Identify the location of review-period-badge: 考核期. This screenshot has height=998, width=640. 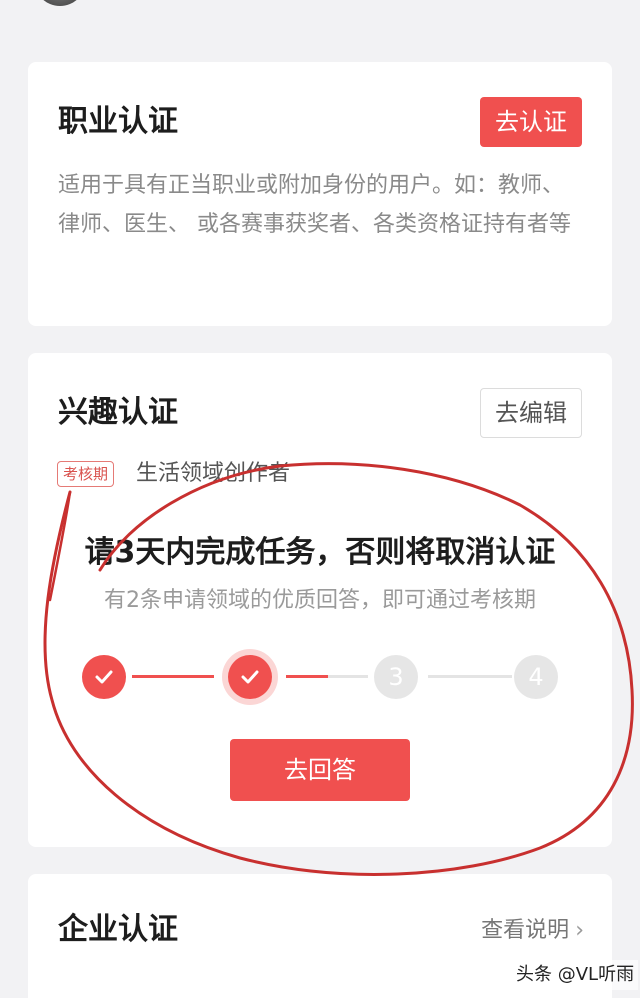
(86, 474).